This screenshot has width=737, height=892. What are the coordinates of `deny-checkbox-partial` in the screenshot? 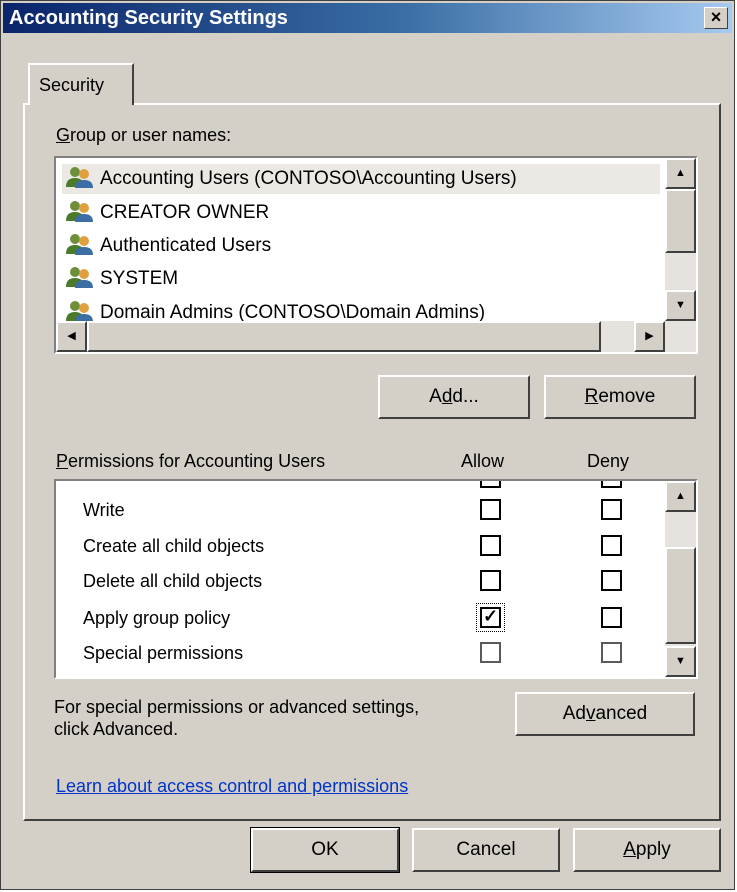 It's located at (611, 484).